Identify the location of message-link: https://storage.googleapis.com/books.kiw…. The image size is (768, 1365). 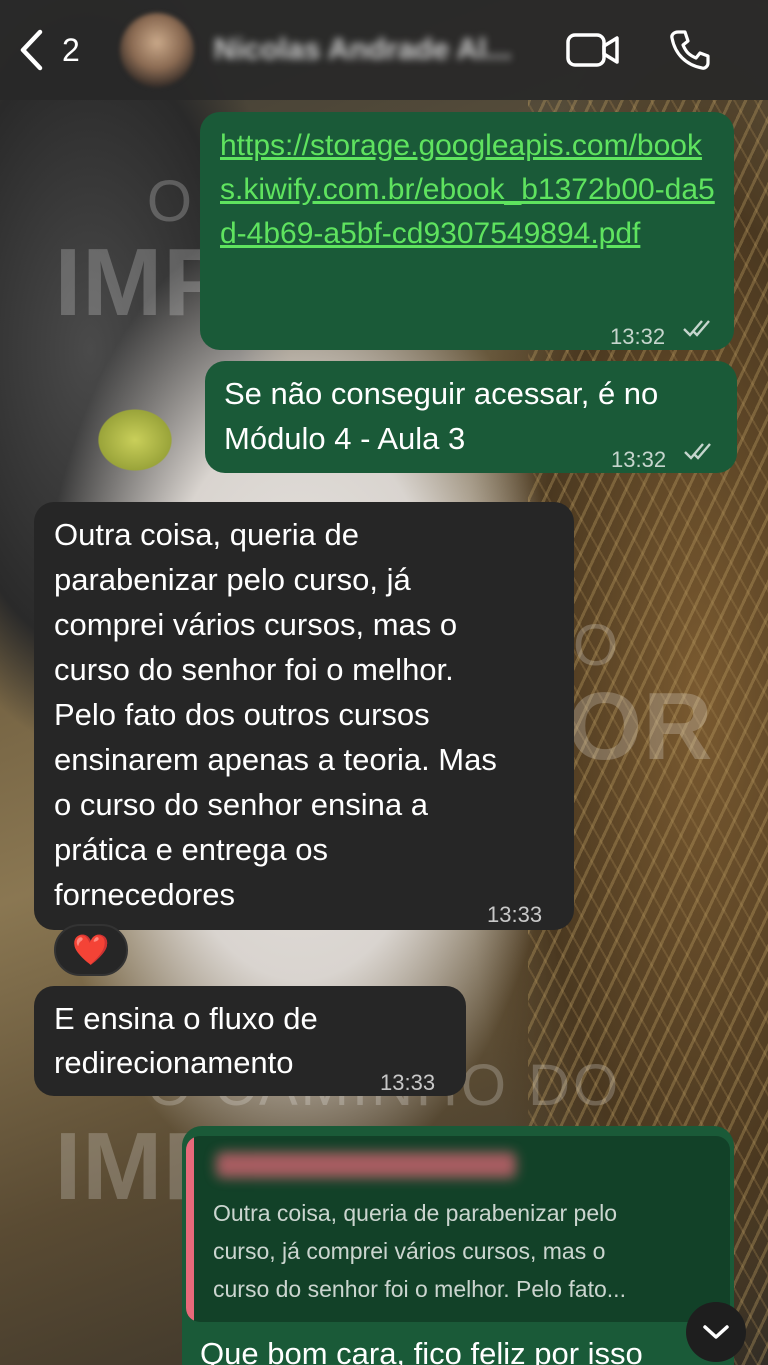
(470, 190).